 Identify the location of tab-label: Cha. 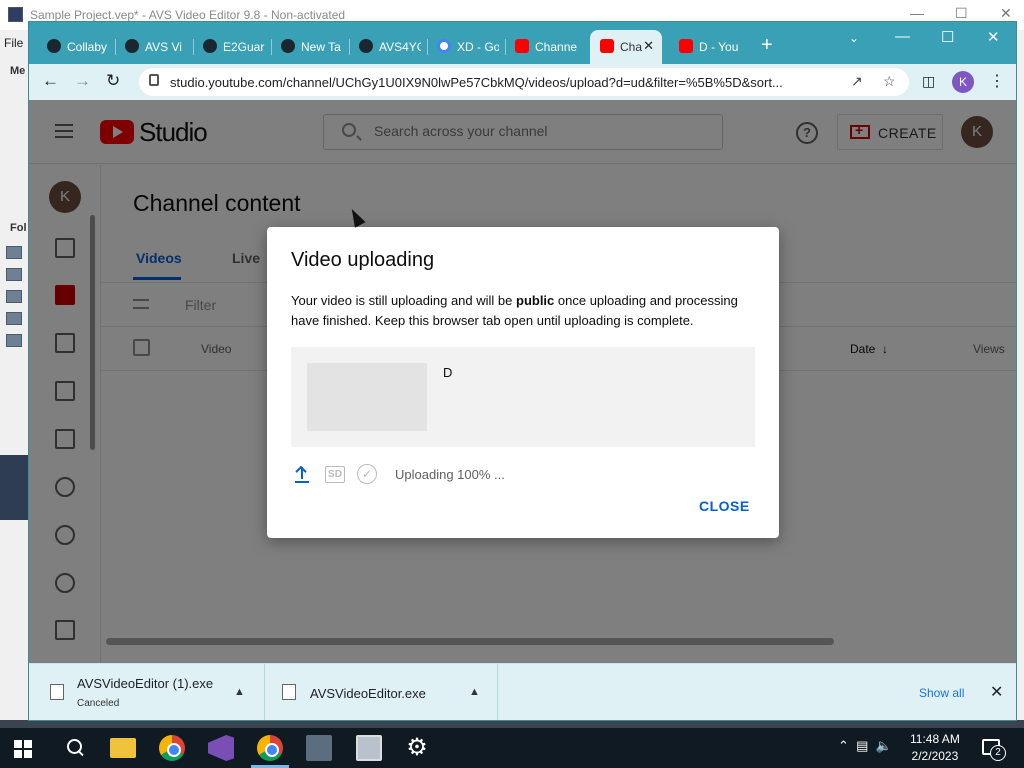
(631, 47).